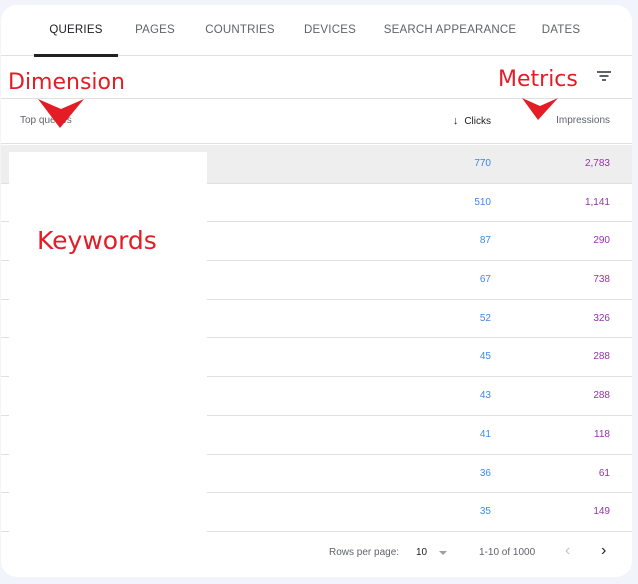  I want to click on clicks-cell: 45, so click(485, 357).